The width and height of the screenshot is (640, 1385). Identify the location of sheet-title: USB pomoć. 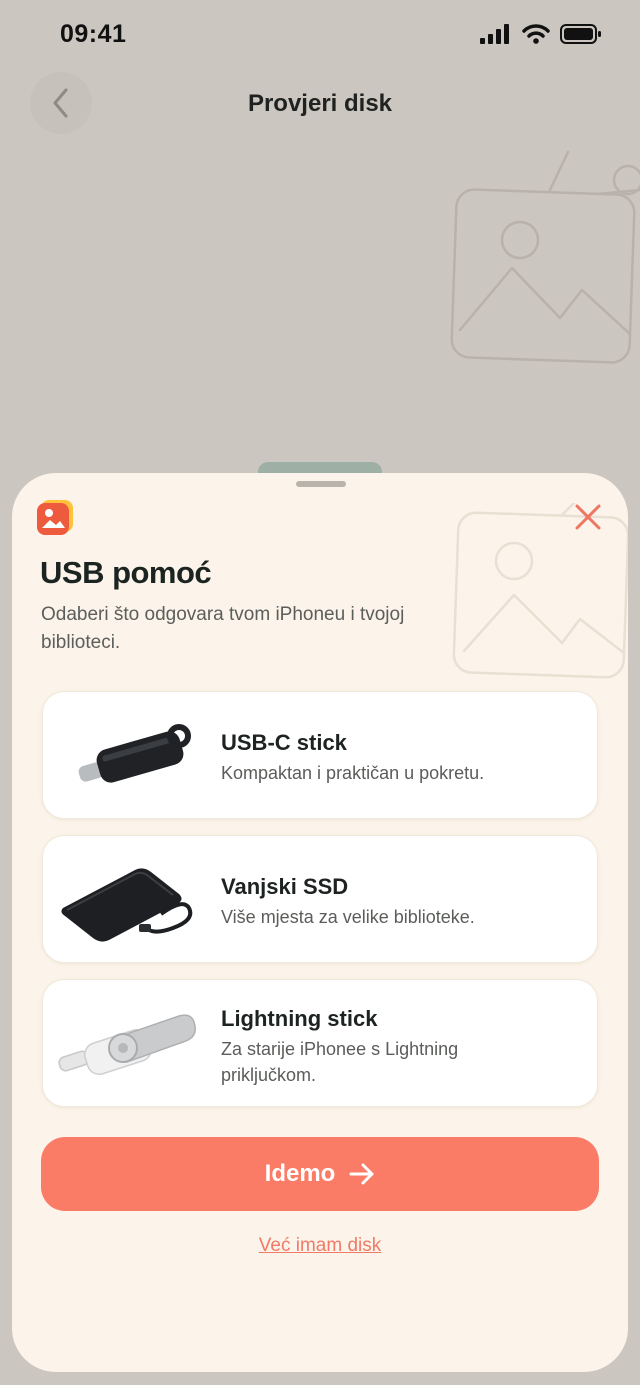
(126, 572).